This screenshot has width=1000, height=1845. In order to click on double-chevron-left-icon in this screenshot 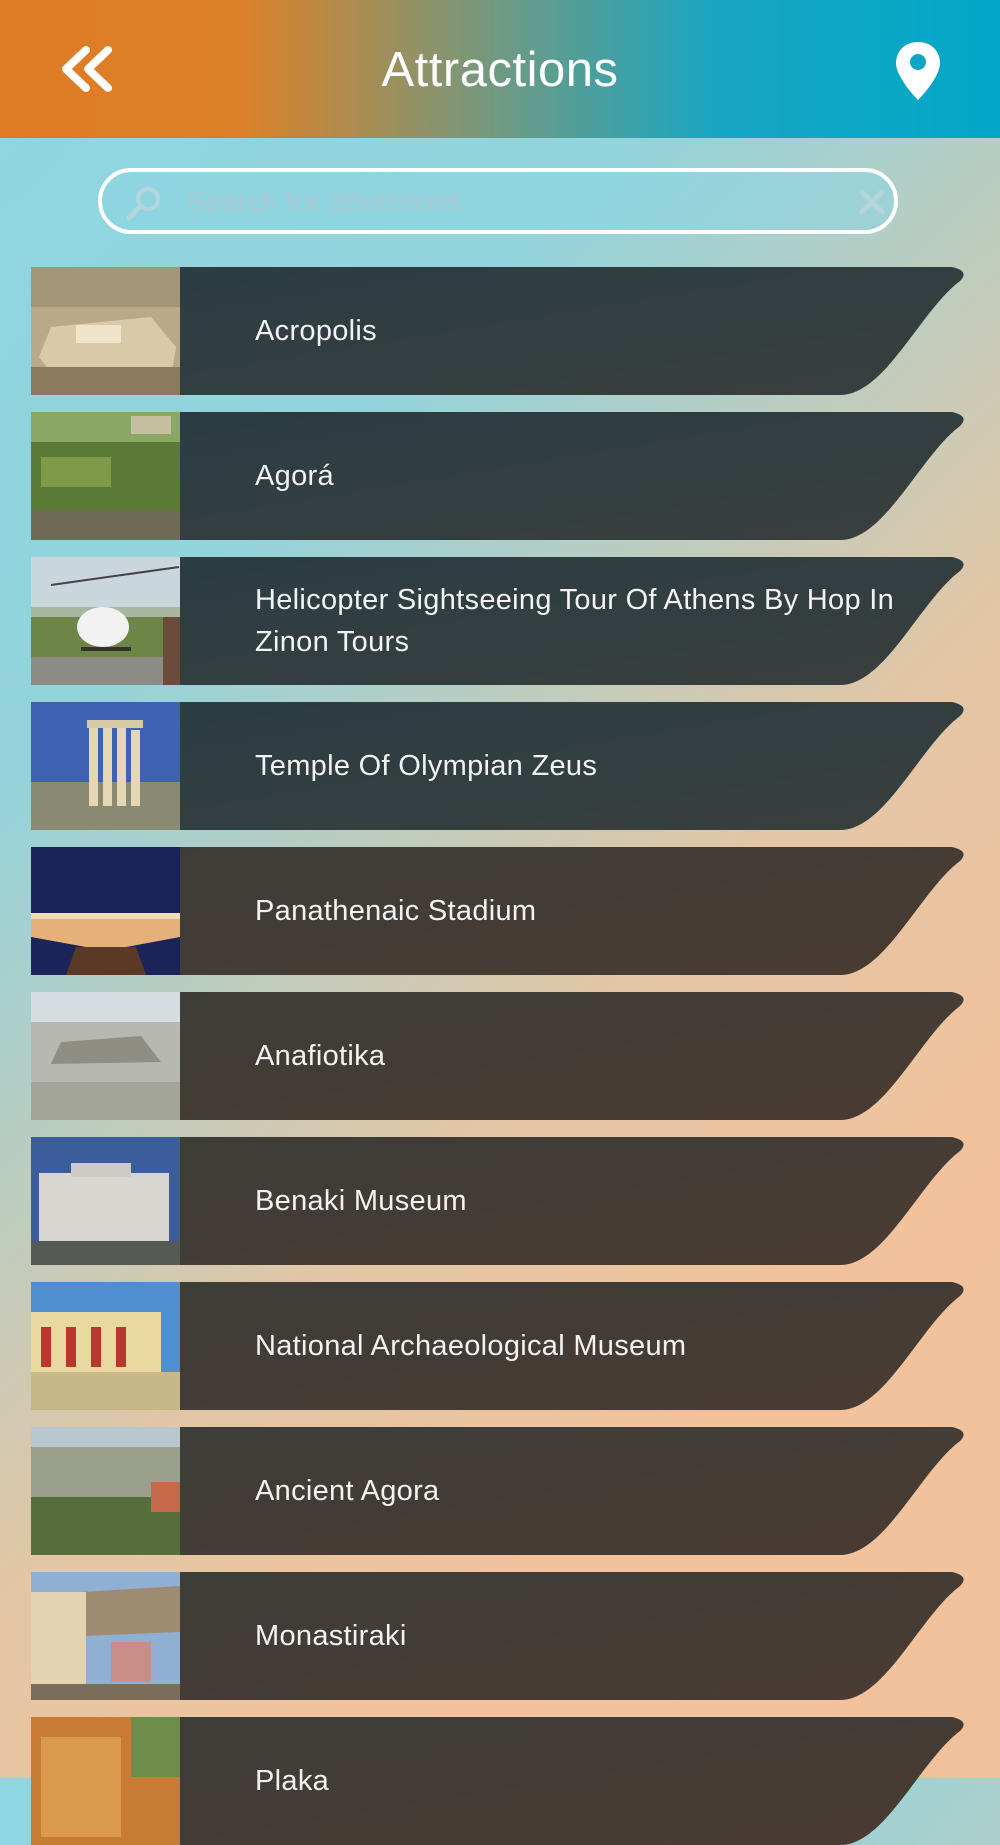, I will do `click(87, 69)`.